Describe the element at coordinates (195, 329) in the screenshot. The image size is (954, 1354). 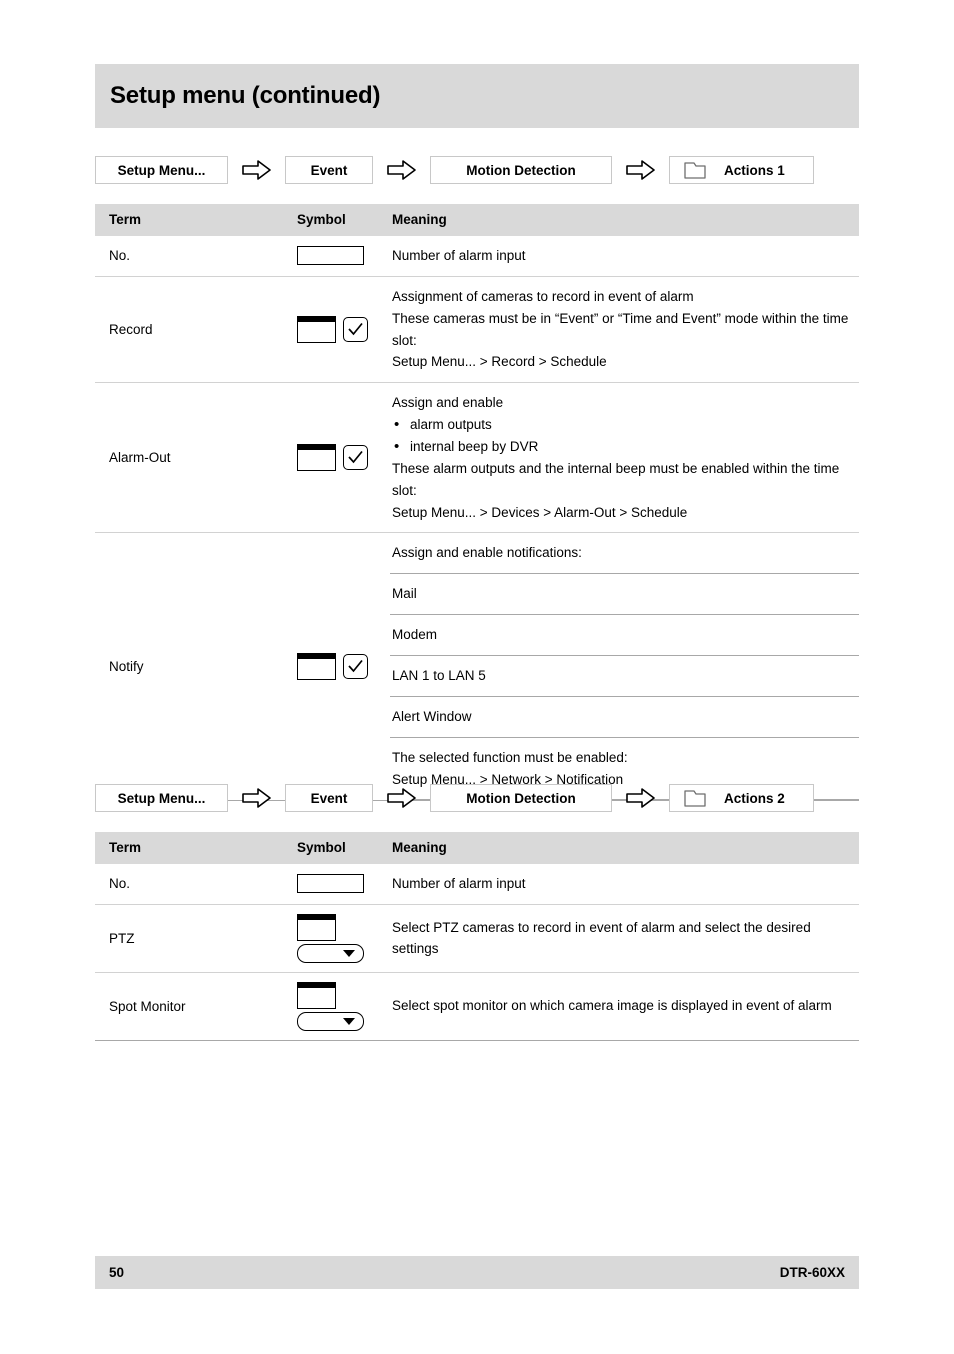
I see `row-term: Record` at that location.